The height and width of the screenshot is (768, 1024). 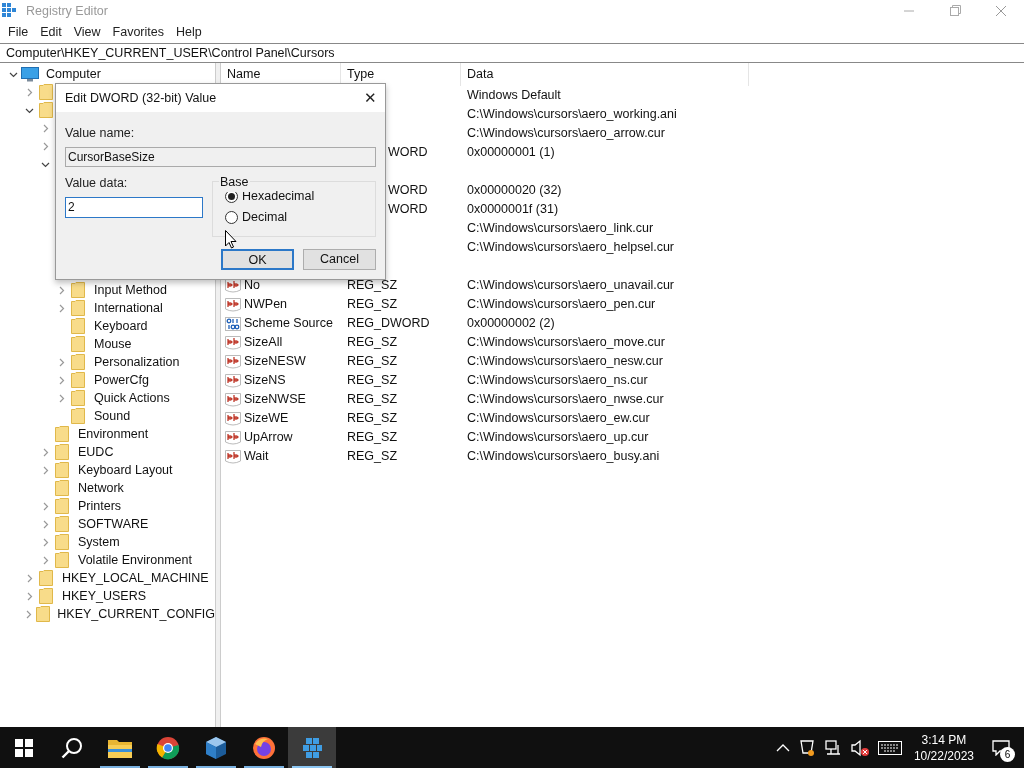 What do you see at coordinates (100, 133) in the screenshot?
I see `field-label: Value name:` at bounding box center [100, 133].